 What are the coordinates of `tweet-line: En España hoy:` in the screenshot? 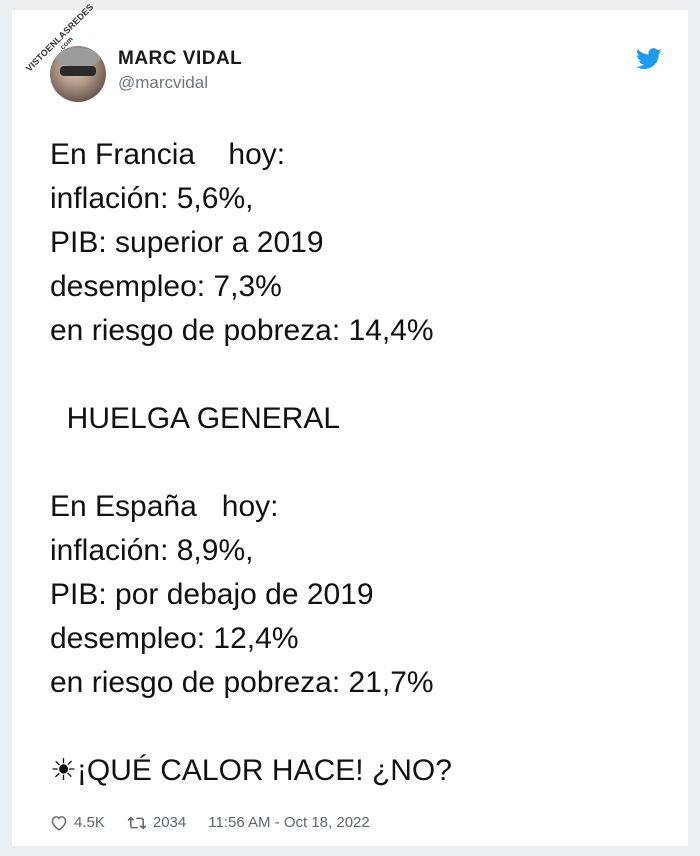 It's located at (164, 506).